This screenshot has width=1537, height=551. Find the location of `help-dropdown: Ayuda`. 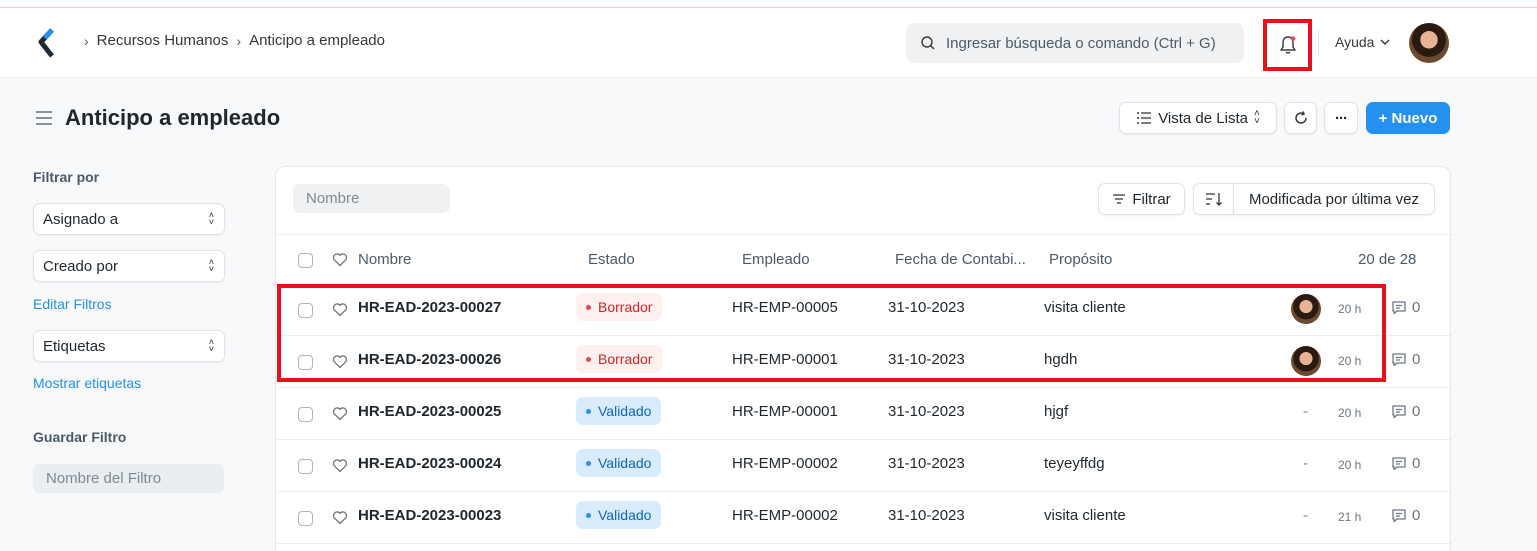

help-dropdown: Ayuda is located at coordinates (1363, 42).